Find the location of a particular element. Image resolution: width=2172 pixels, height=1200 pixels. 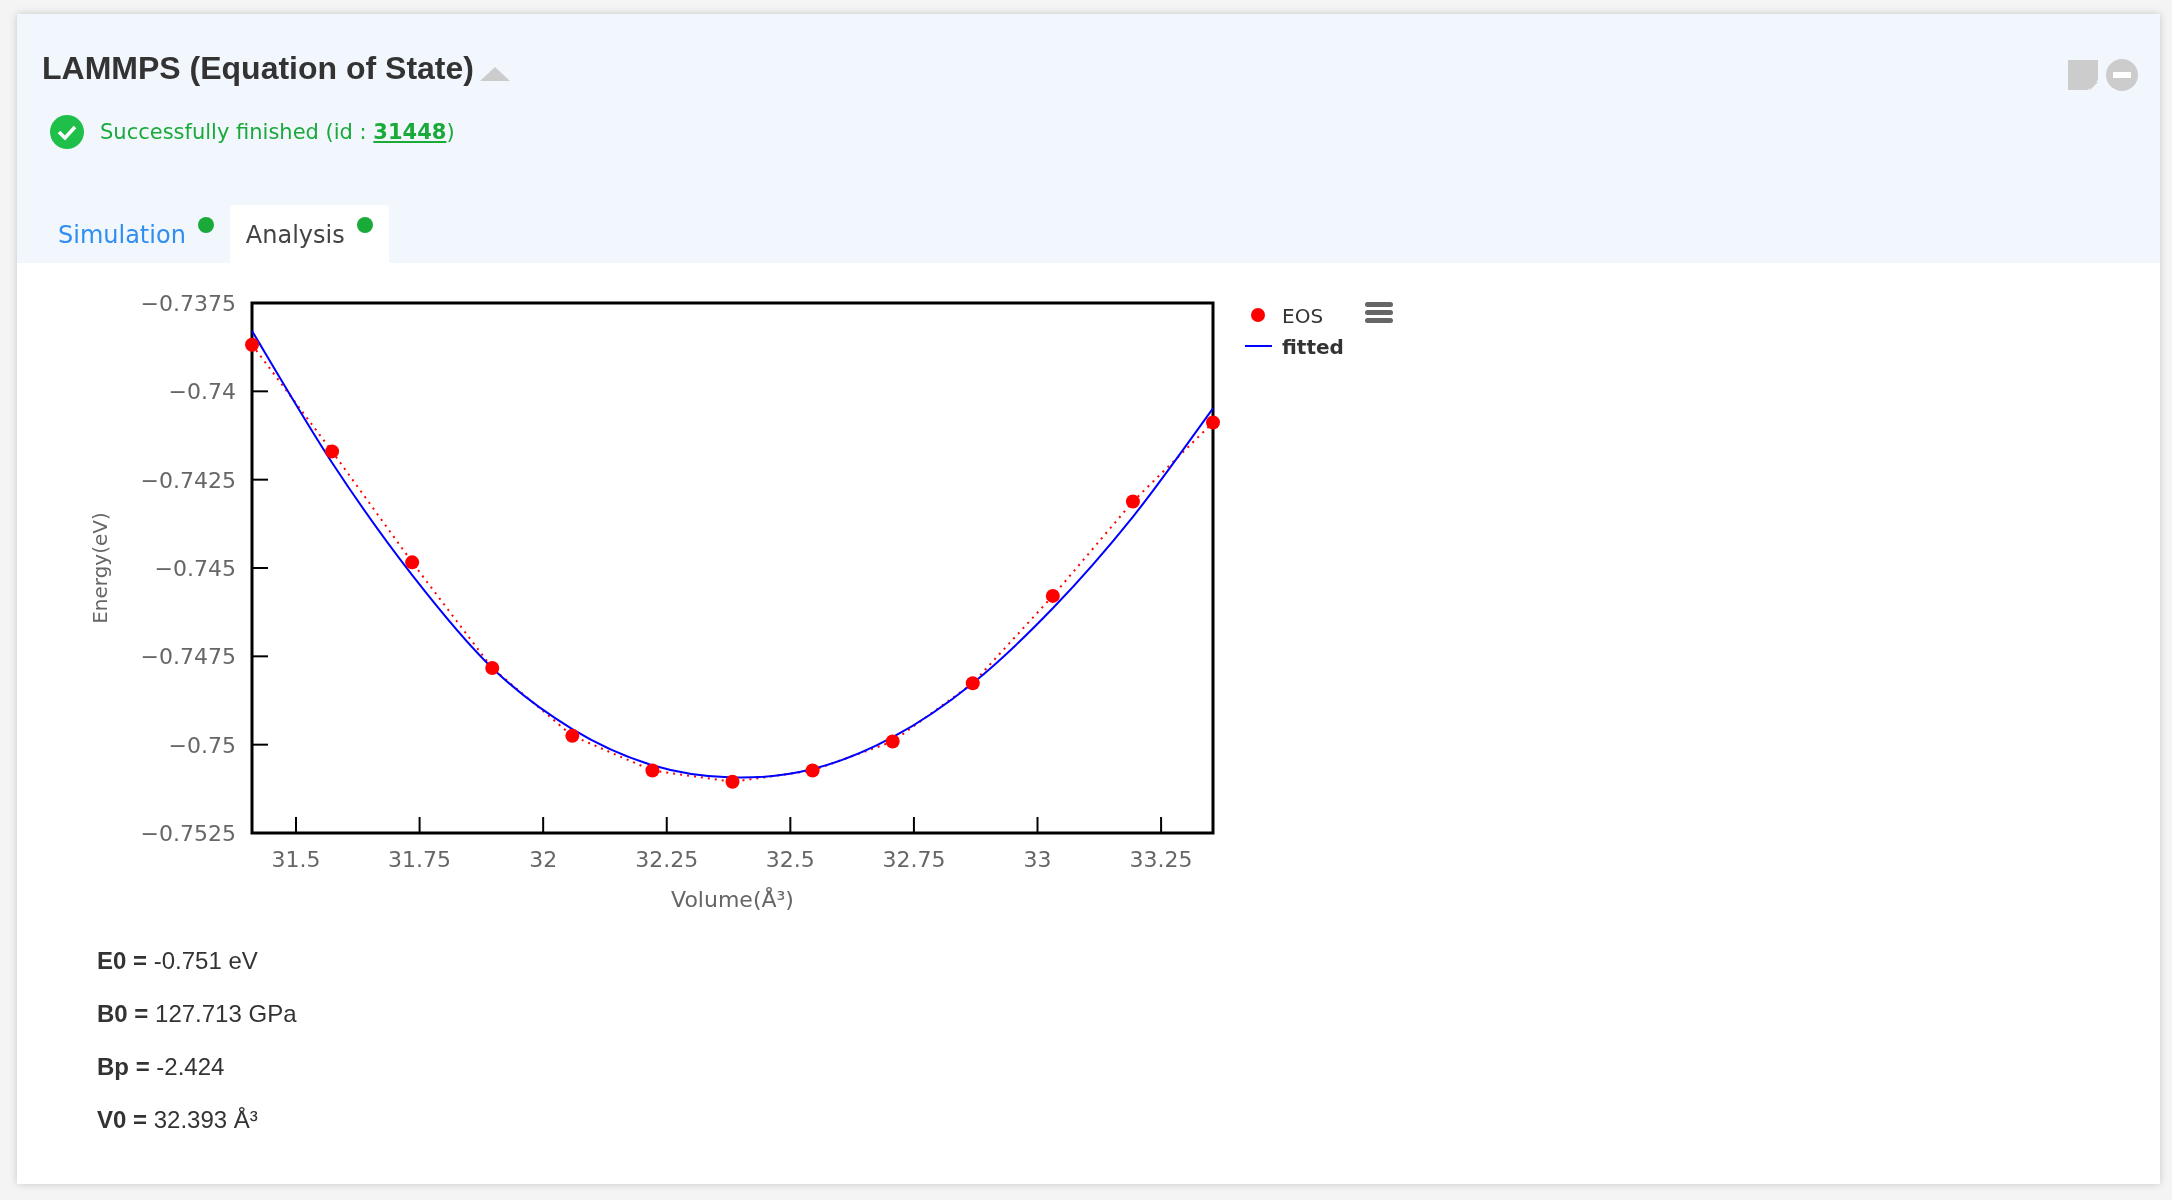

x-tick-label: 32.75 is located at coordinates (914, 859).